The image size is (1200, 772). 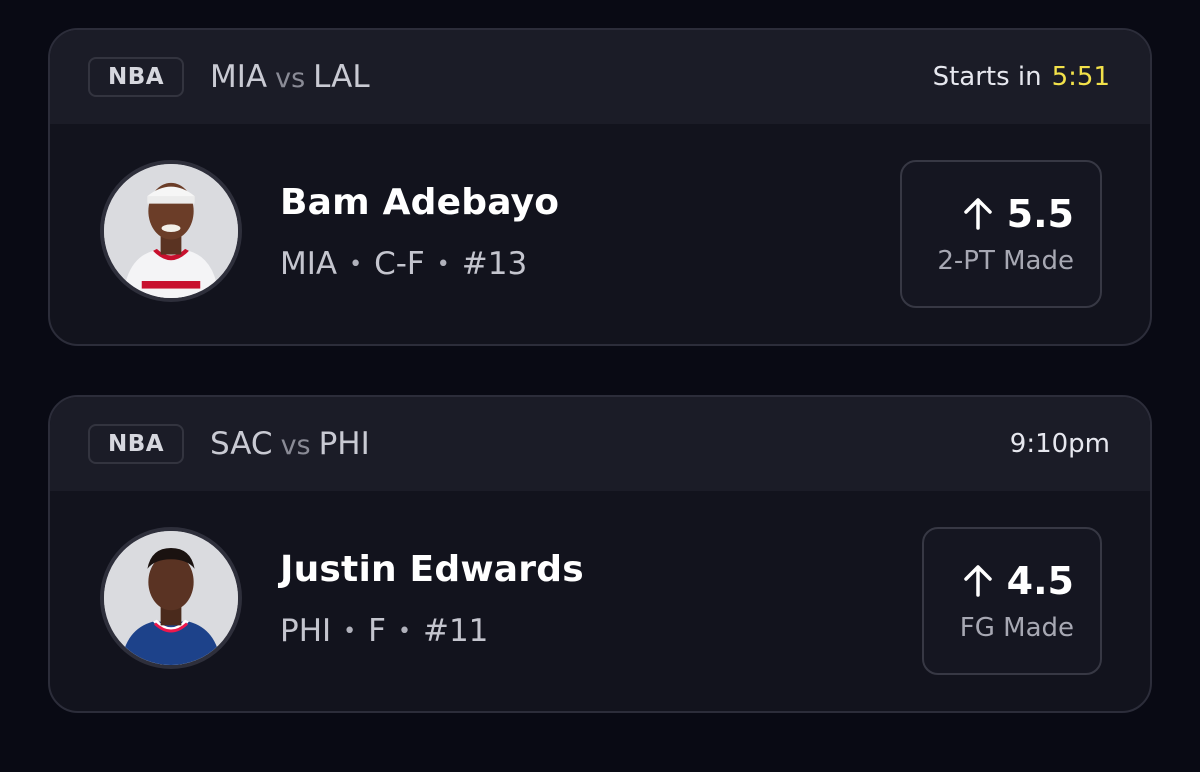 What do you see at coordinates (241, 444) in the screenshot?
I see `home-team: SAC` at bounding box center [241, 444].